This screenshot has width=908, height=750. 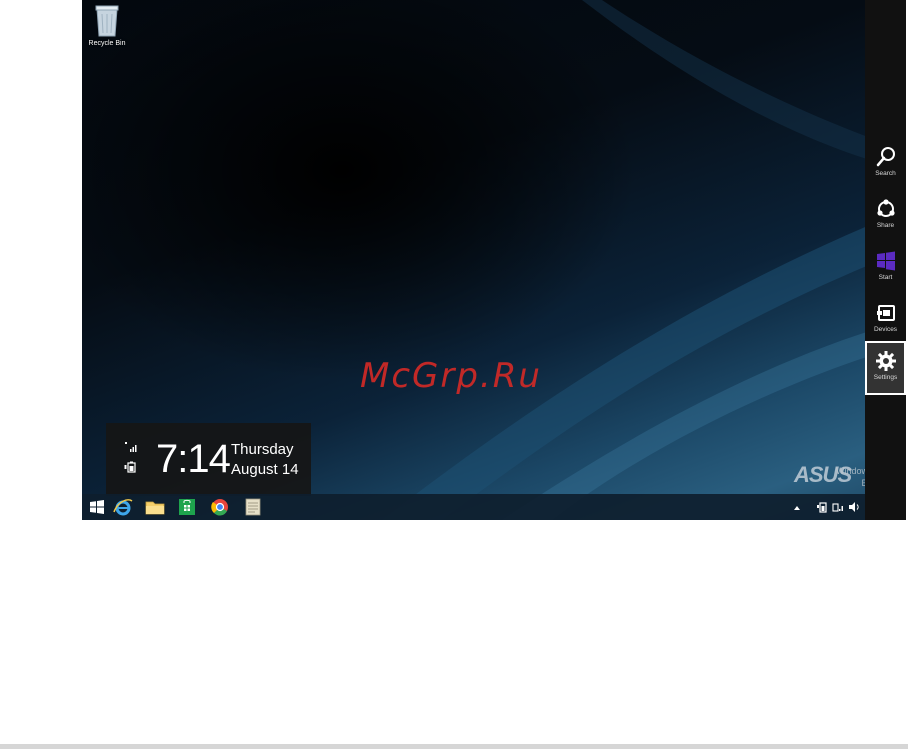 What do you see at coordinates (187, 507) in the screenshot?
I see `store-icon` at bounding box center [187, 507].